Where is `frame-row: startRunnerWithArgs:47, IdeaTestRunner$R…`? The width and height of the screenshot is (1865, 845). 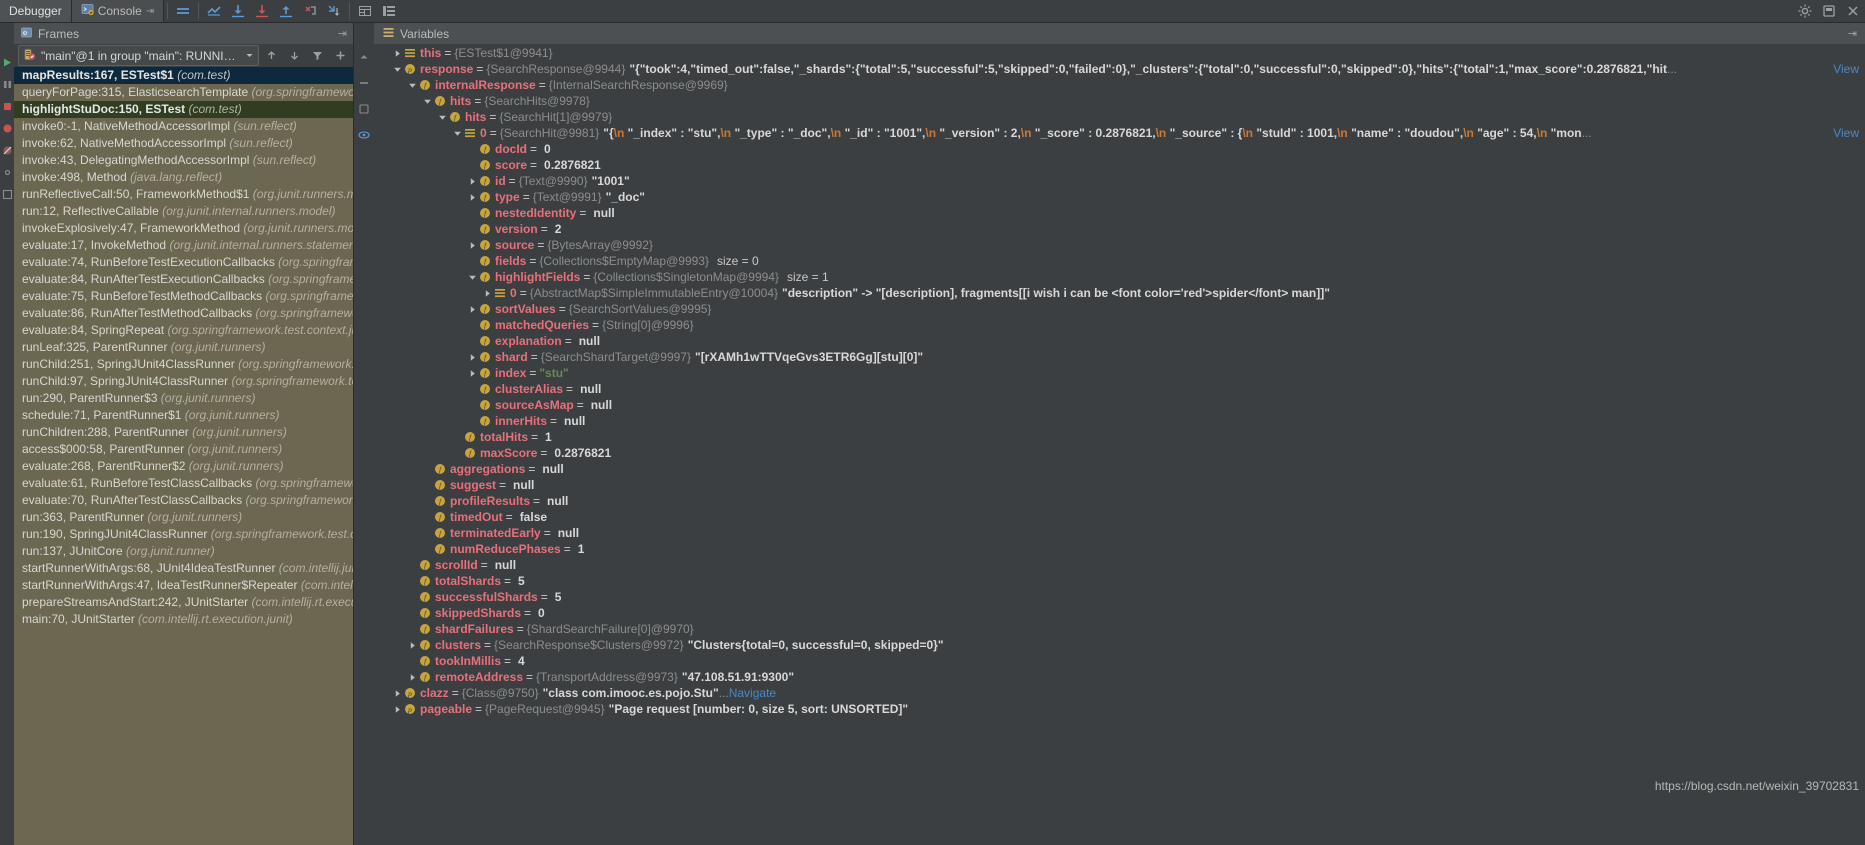
frame-row: startRunnerWithArgs:47, IdeaTestRunner$R… is located at coordinates (183, 585).